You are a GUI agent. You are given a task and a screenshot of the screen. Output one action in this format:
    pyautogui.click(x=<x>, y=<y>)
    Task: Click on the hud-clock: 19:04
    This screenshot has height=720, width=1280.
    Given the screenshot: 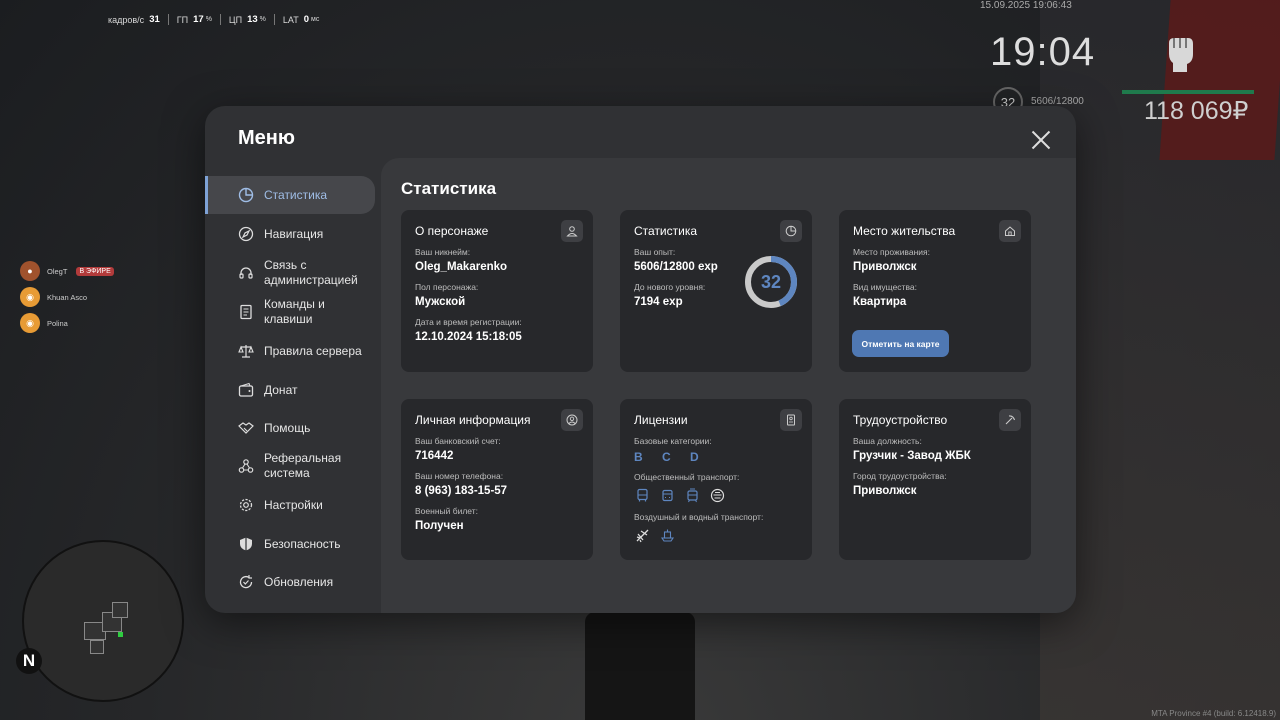 What is the action you would take?
    pyautogui.click(x=1043, y=52)
    